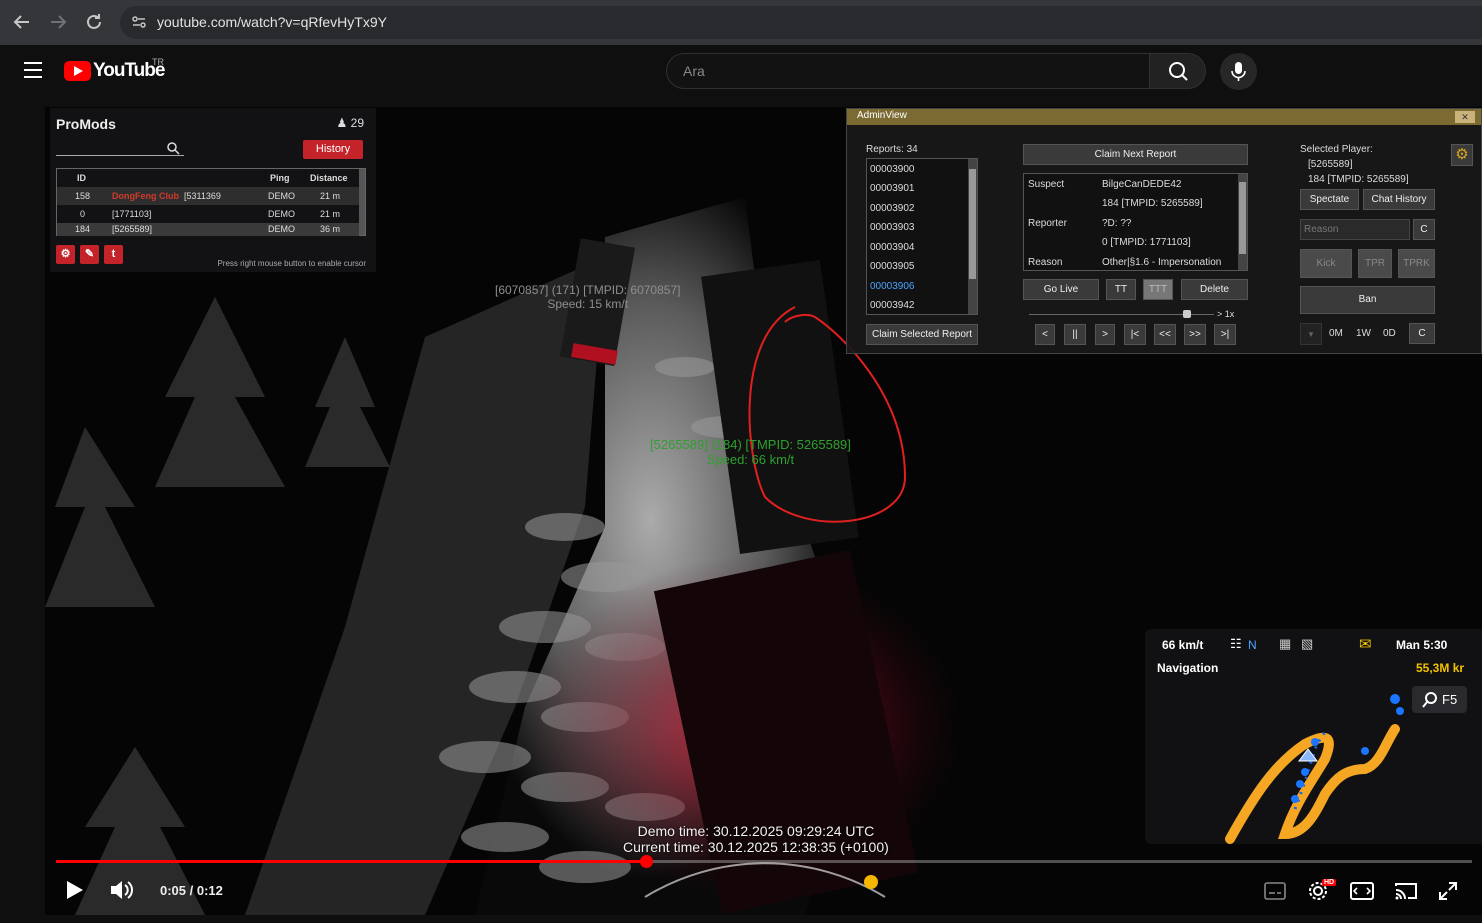 The height and width of the screenshot is (923, 1482). What do you see at coordinates (1315, 764) in the screenshot?
I see `navigation-map` at bounding box center [1315, 764].